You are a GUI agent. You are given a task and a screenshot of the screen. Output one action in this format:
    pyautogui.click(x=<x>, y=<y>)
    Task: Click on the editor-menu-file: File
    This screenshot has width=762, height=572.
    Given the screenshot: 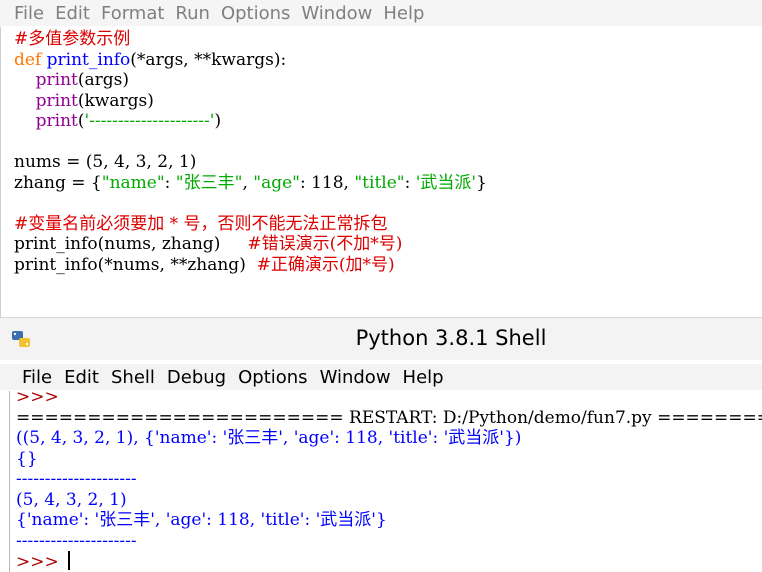 What is the action you would take?
    pyautogui.click(x=29, y=13)
    